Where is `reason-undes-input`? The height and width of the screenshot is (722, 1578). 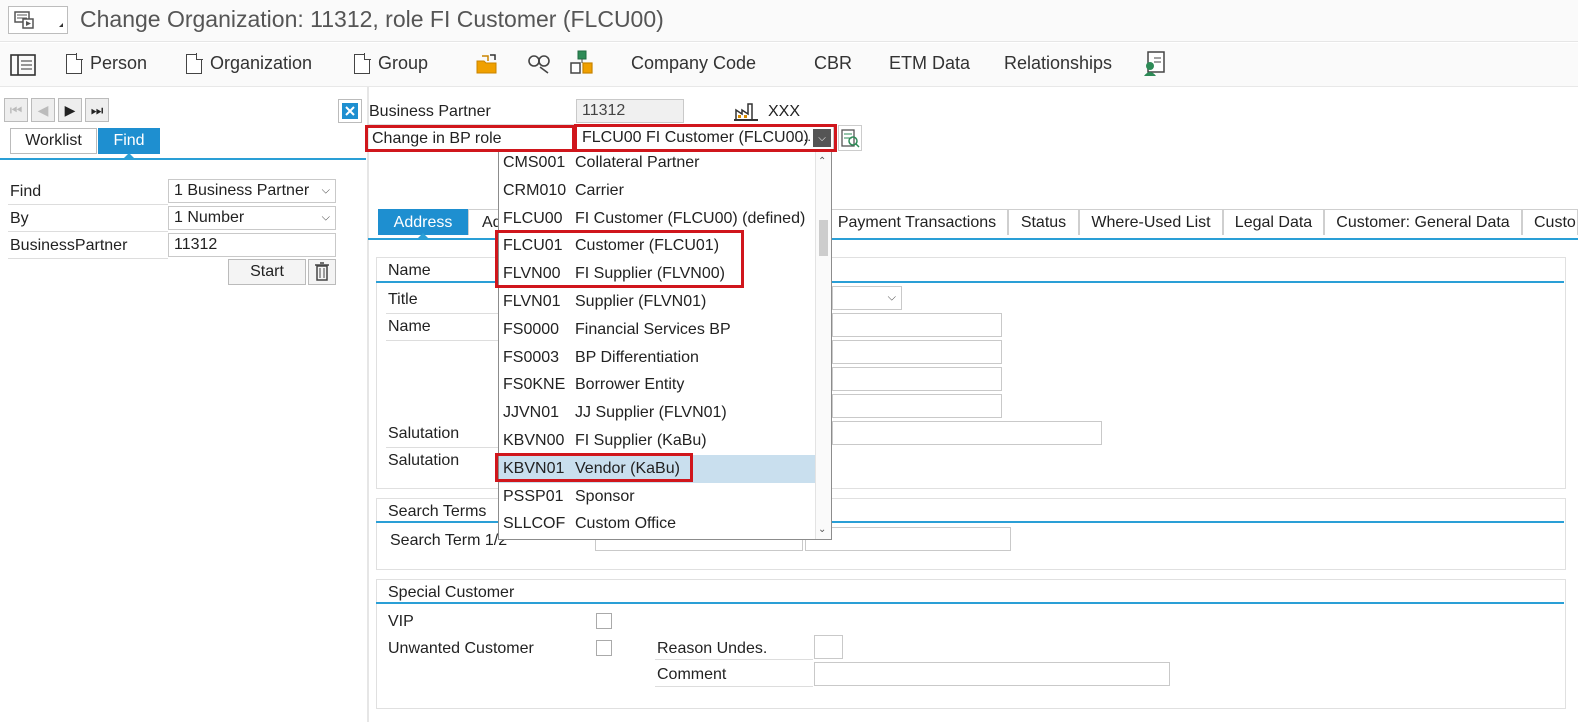 reason-undes-input is located at coordinates (828, 647).